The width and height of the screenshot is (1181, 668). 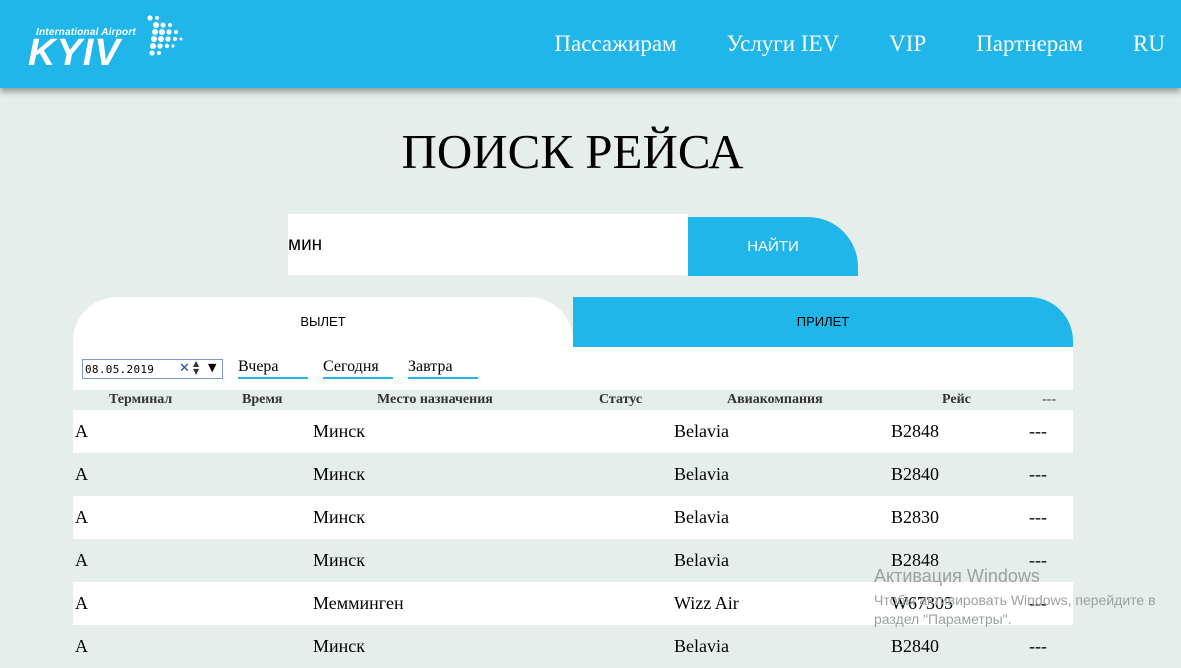 What do you see at coordinates (358, 603) in the screenshot?
I see `cell-destination: Мемминген` at bounding box center [358, 603].